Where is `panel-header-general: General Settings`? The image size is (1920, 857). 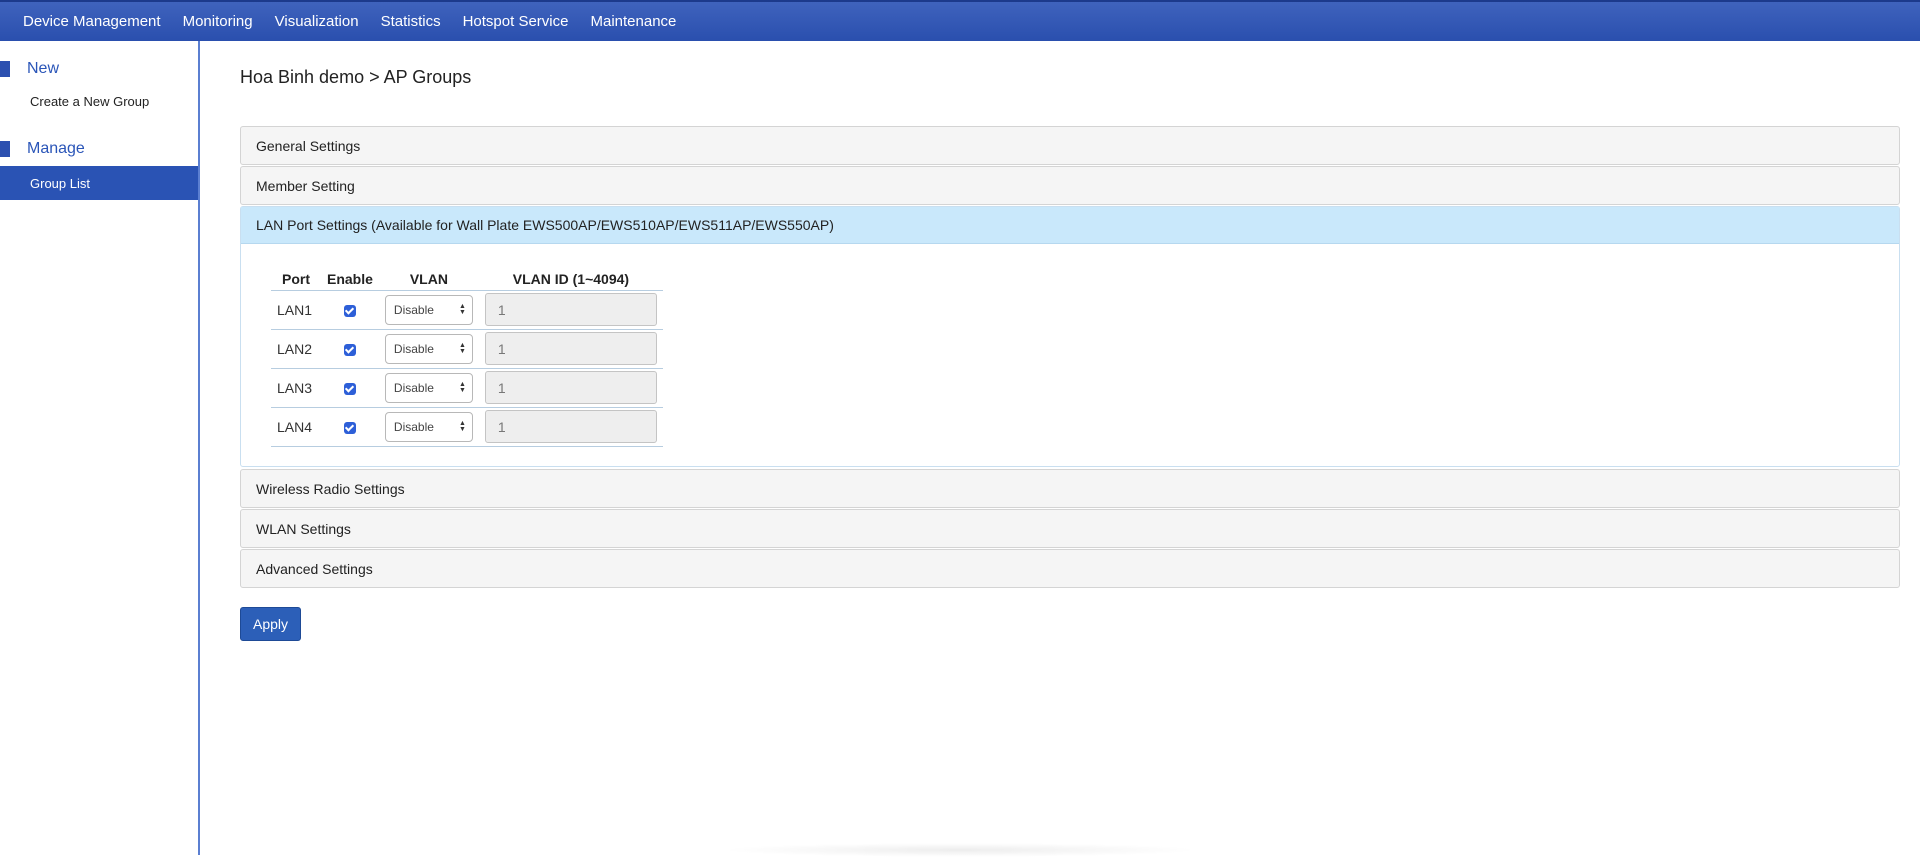 panel-header-general: General Settings is located at coordinates (1070, 145).